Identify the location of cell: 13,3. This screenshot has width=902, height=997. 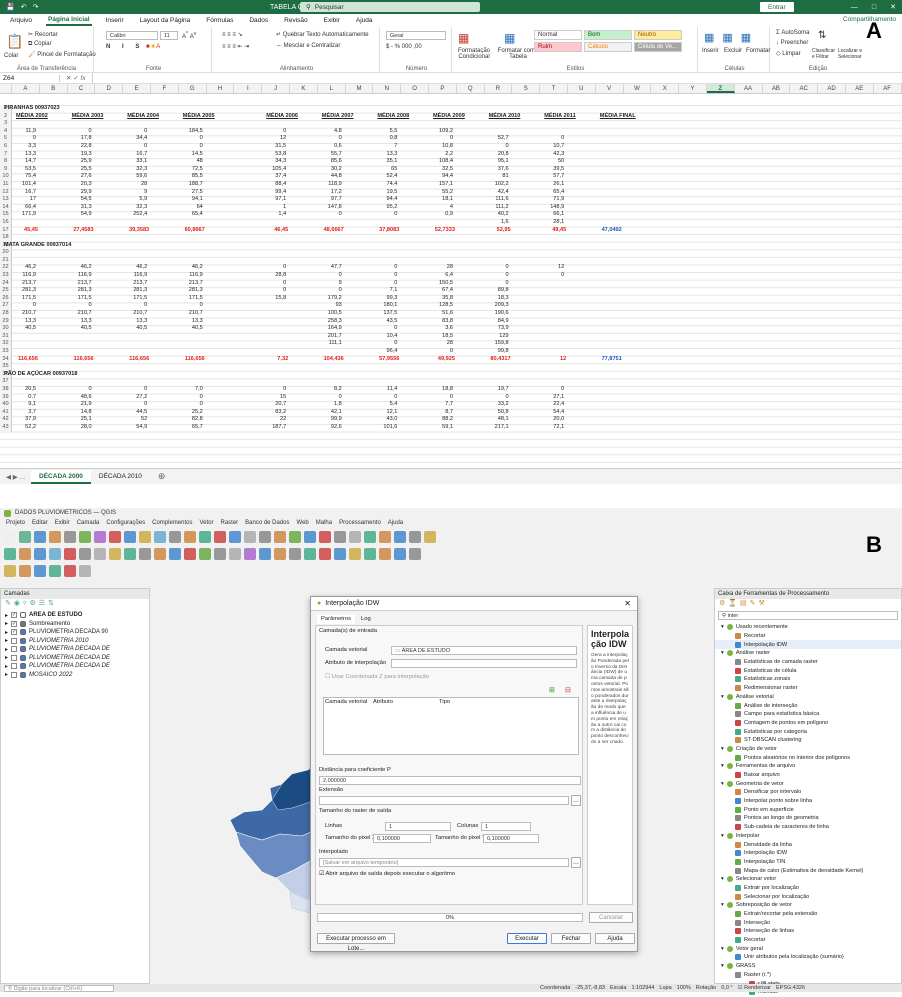
(191, 322).